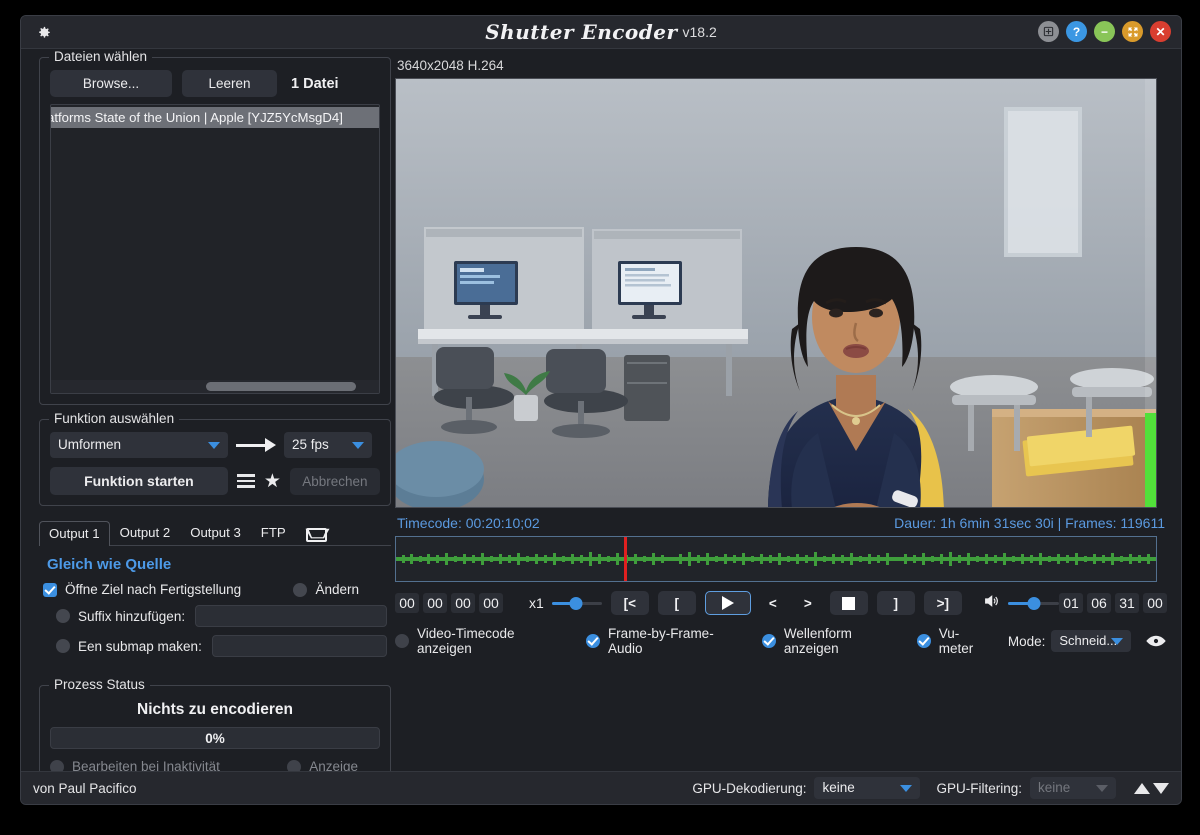  Describe the element at coordinates (676, 603) in the screenshot. I see `set-in-point-button: [` at that location.